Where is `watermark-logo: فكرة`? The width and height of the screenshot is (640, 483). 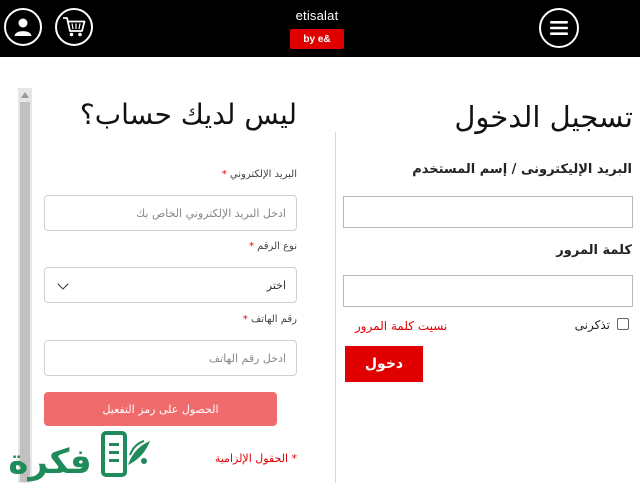 watermark-logo: فكرة is located at coordinates (79, 456).